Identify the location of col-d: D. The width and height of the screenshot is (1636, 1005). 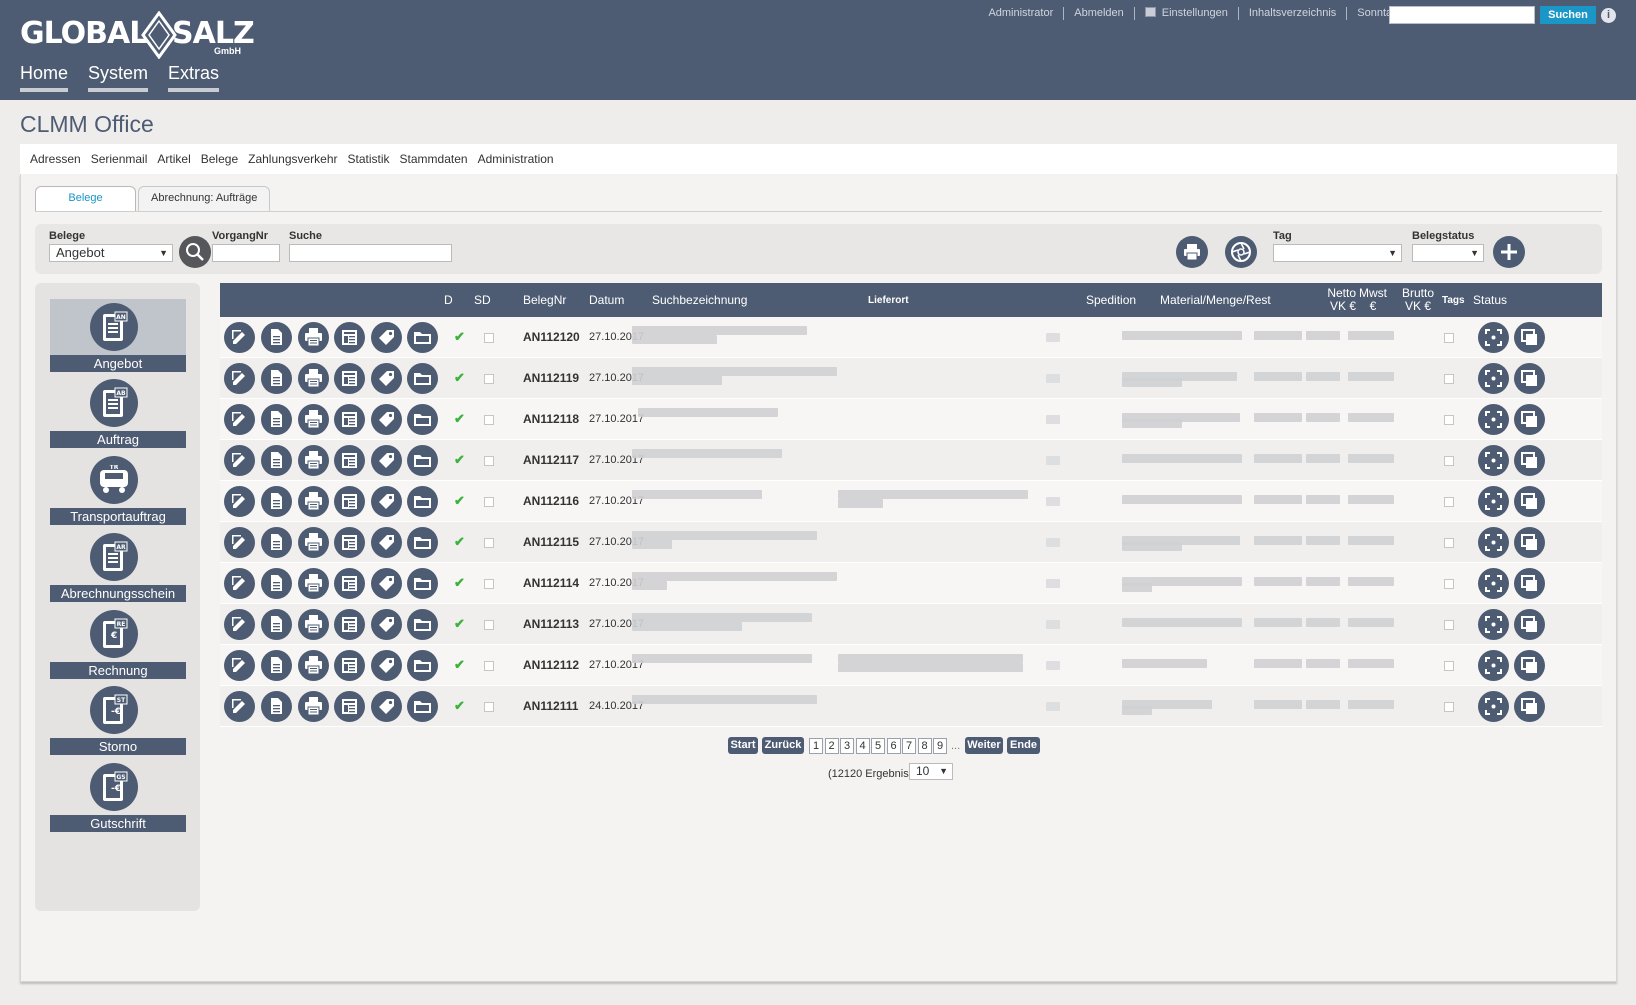
(448, 300).